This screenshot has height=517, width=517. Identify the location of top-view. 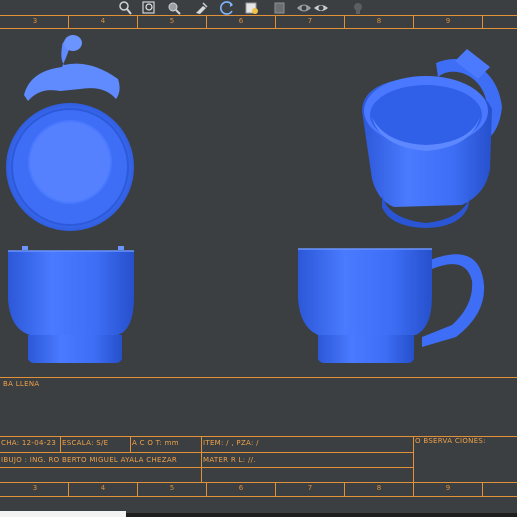
(70, 133).